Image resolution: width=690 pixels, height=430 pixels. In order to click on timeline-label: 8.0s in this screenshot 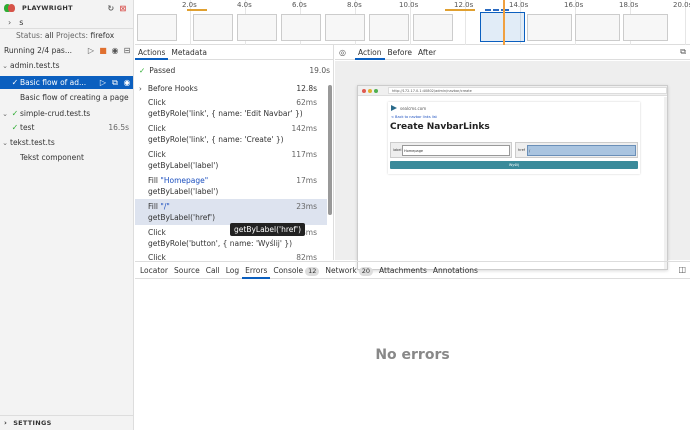, I will do `click(354, 5)`.